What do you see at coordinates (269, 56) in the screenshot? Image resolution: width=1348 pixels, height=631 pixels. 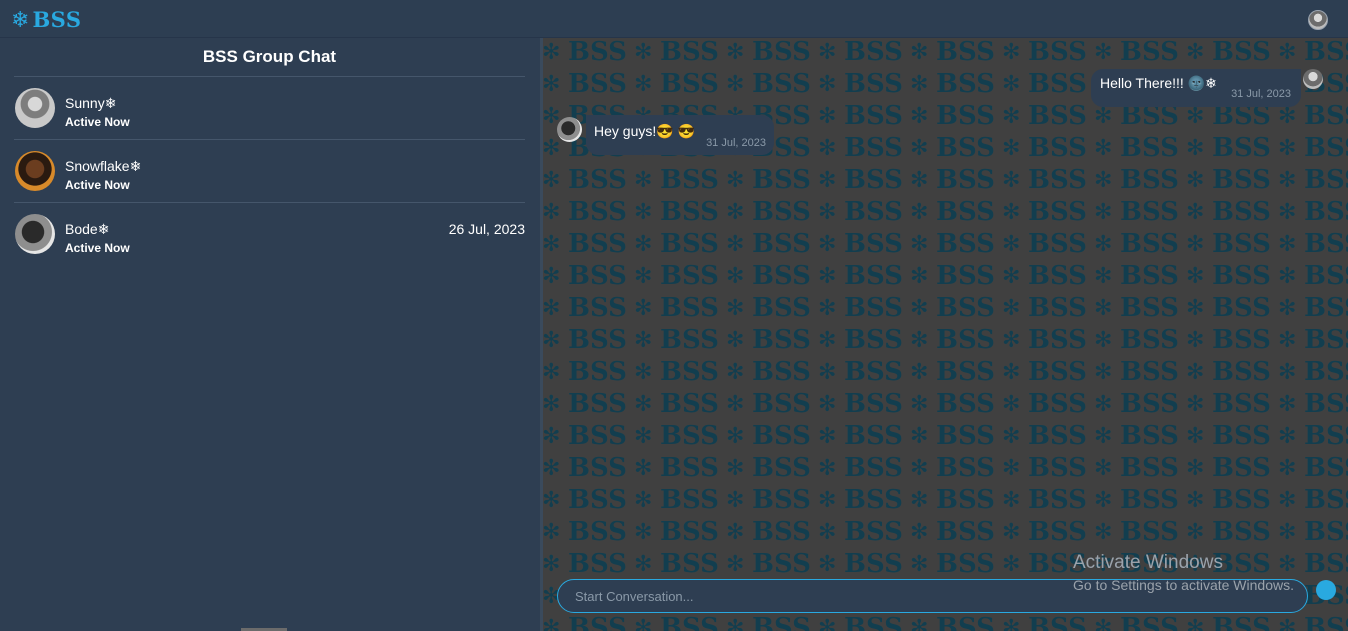 I see `sidebar-title: BSS Group Chat` at bounding box center [269, 56].